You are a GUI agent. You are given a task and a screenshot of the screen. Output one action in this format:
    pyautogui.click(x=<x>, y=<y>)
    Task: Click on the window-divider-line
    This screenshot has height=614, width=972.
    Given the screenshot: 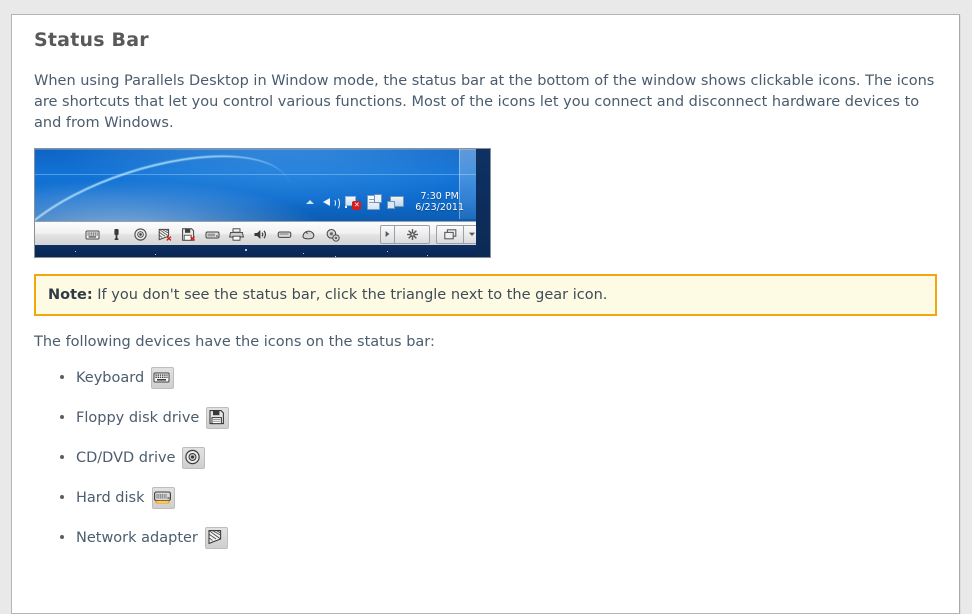 What is the action you would take?
    pyautogui.click(x=262, y=174)
    